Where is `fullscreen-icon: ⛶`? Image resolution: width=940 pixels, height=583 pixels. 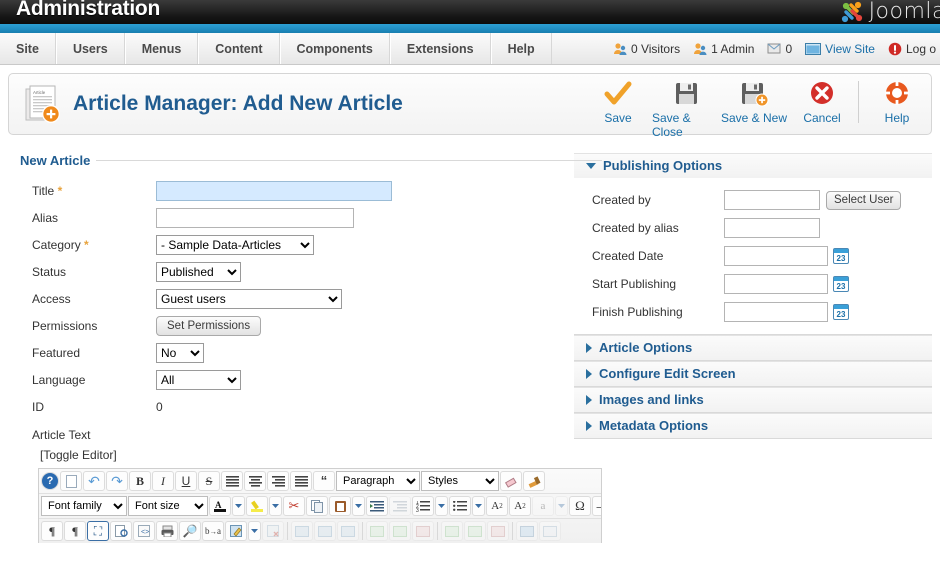
fullscreen-icon: ⛶ is located at coordinates (98, 531).